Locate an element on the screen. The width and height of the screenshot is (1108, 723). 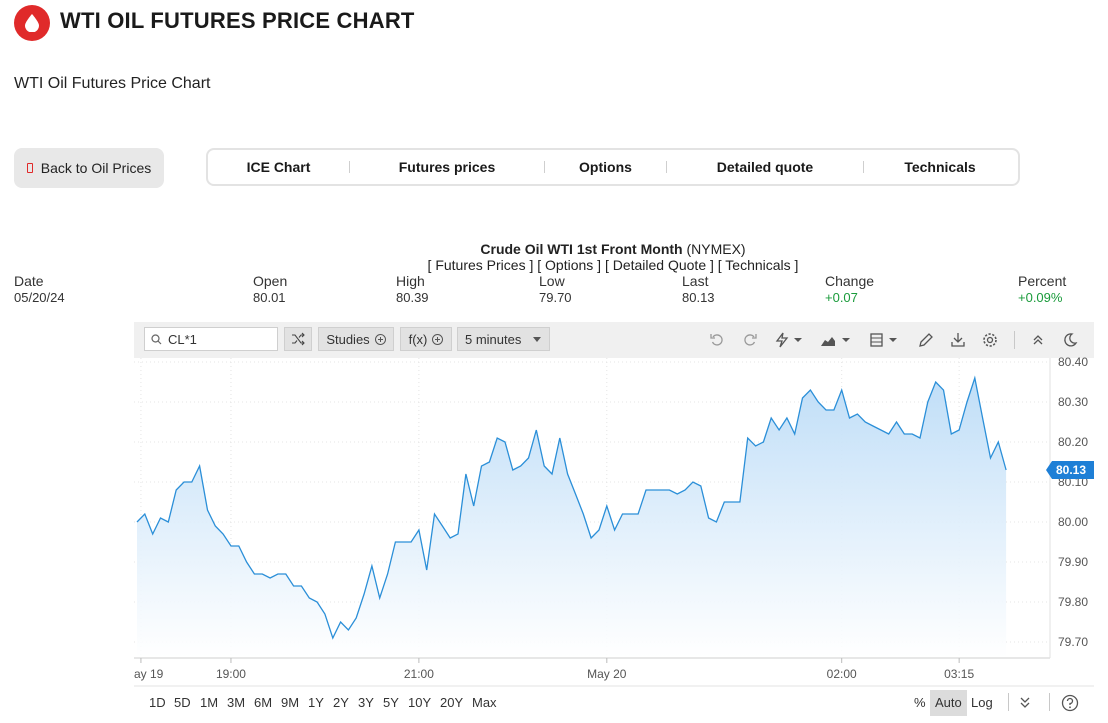
x-tick-label: ay 19 is located at coordinates (149, 674).